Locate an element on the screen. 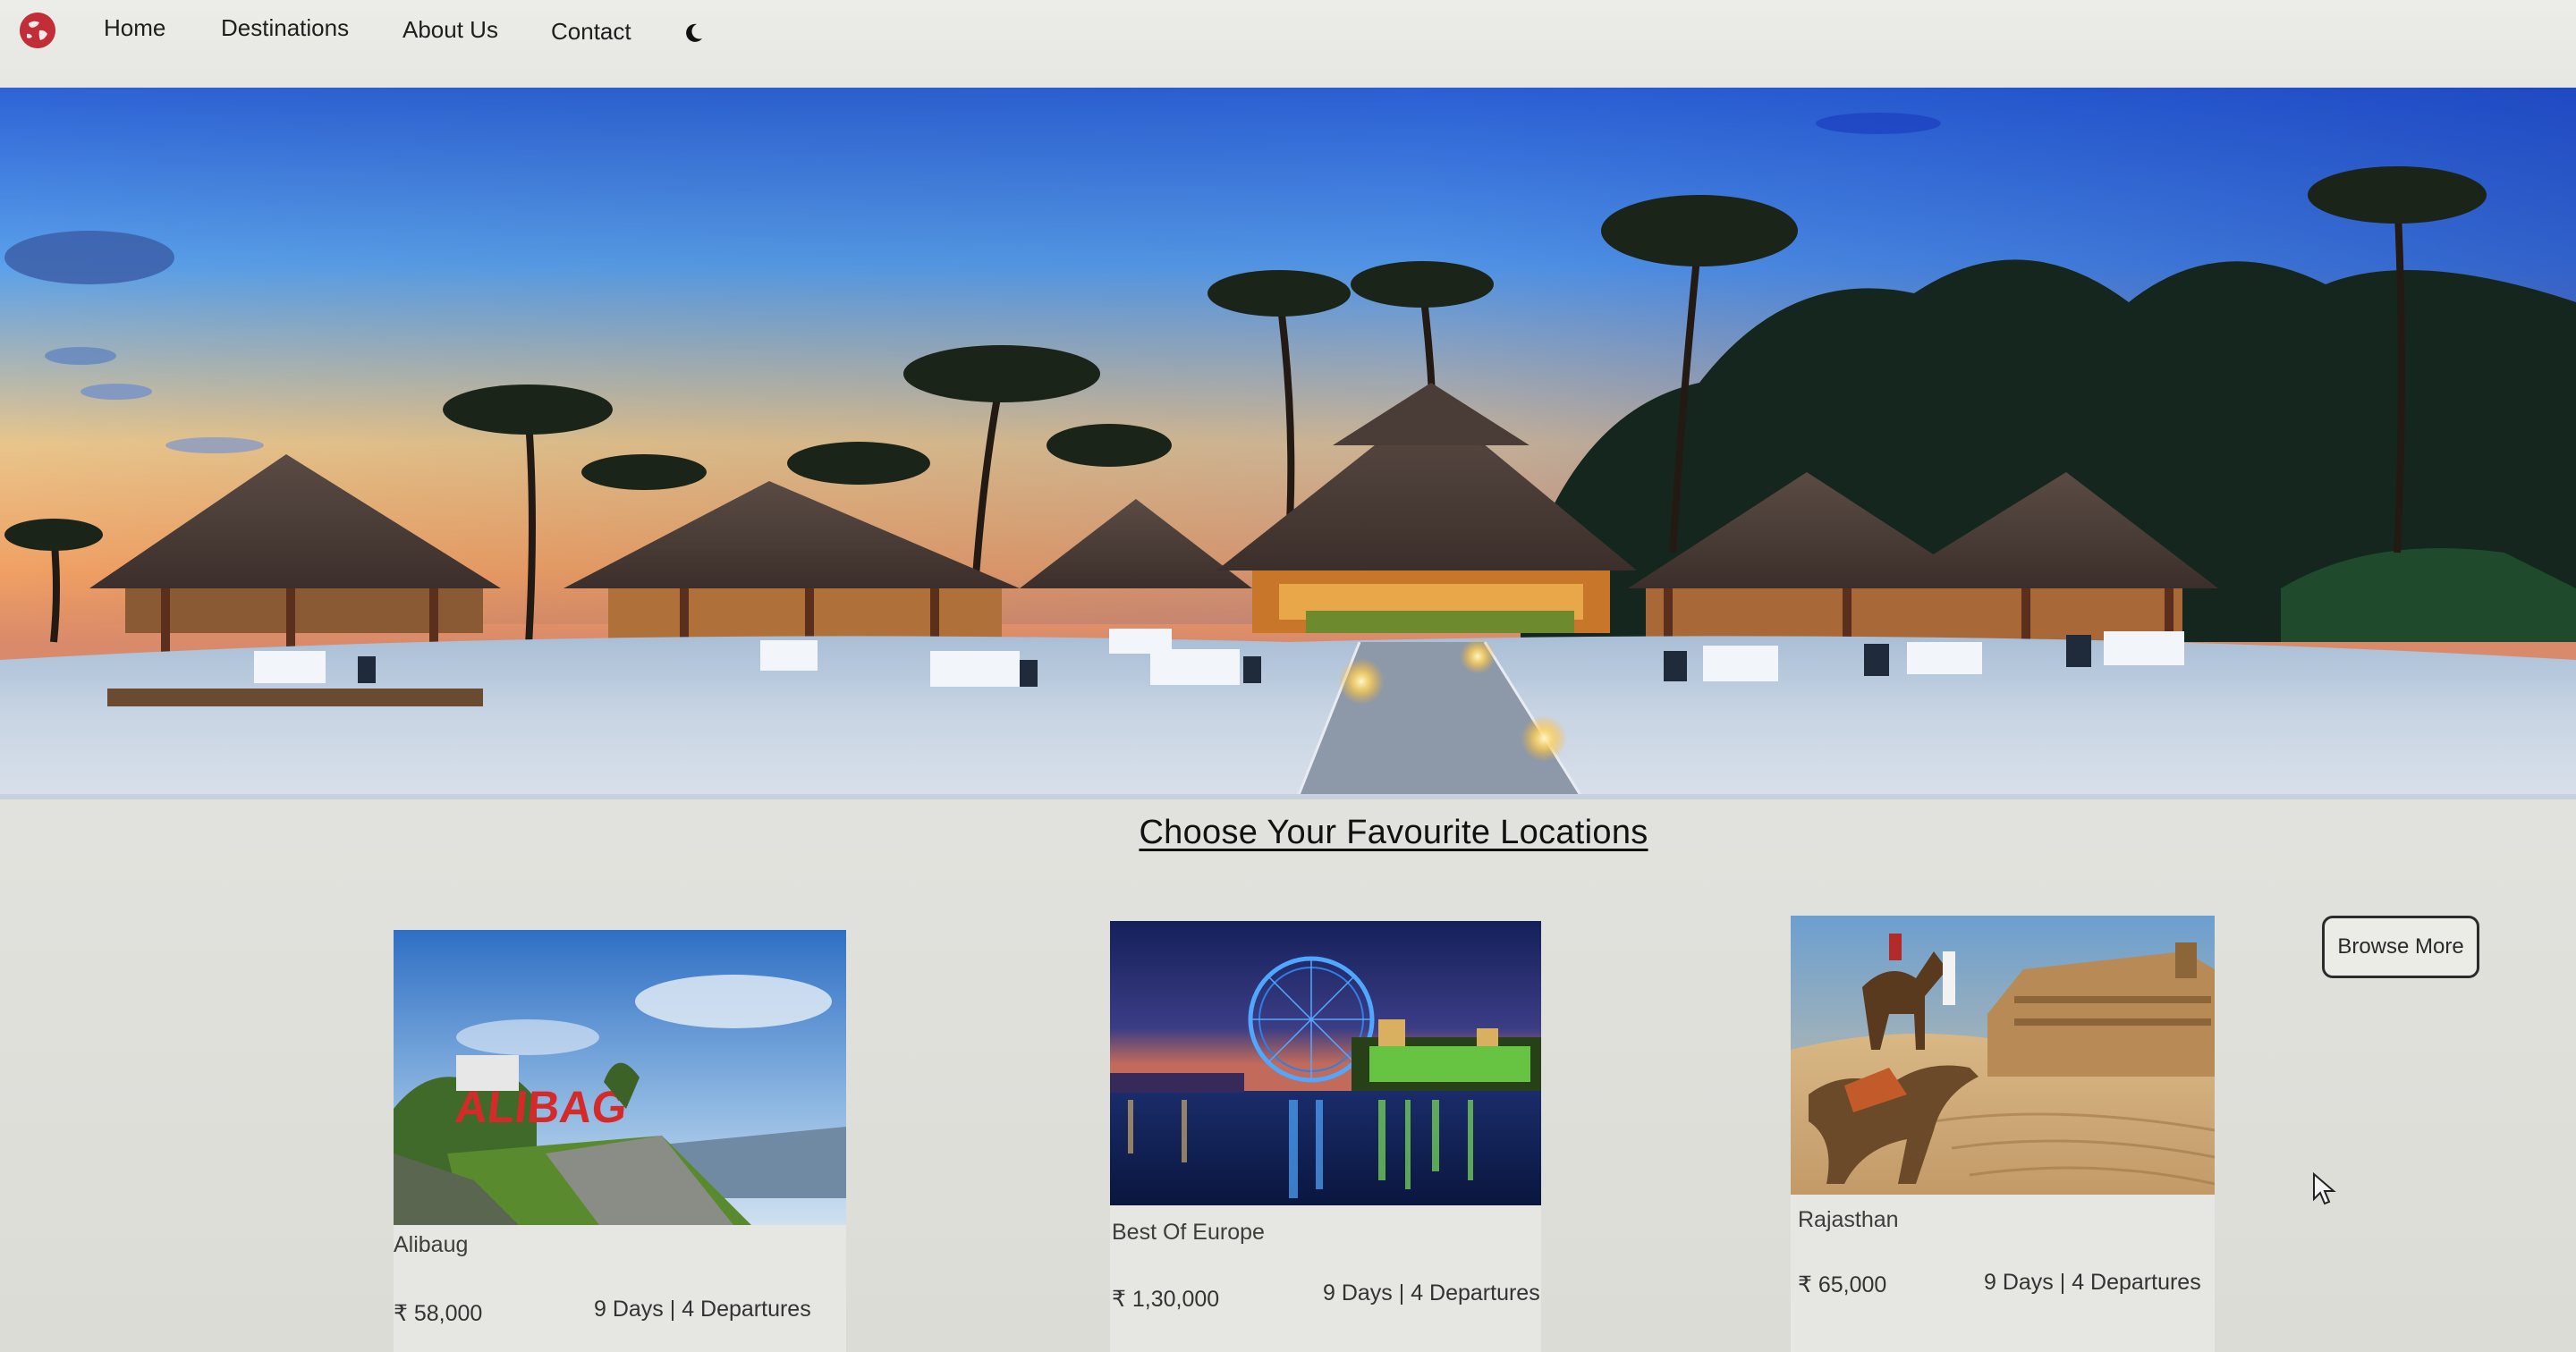 This screenshot has width=2576, height=1352. nav-link-about-us: About Us is located at coordinates (450, 30).